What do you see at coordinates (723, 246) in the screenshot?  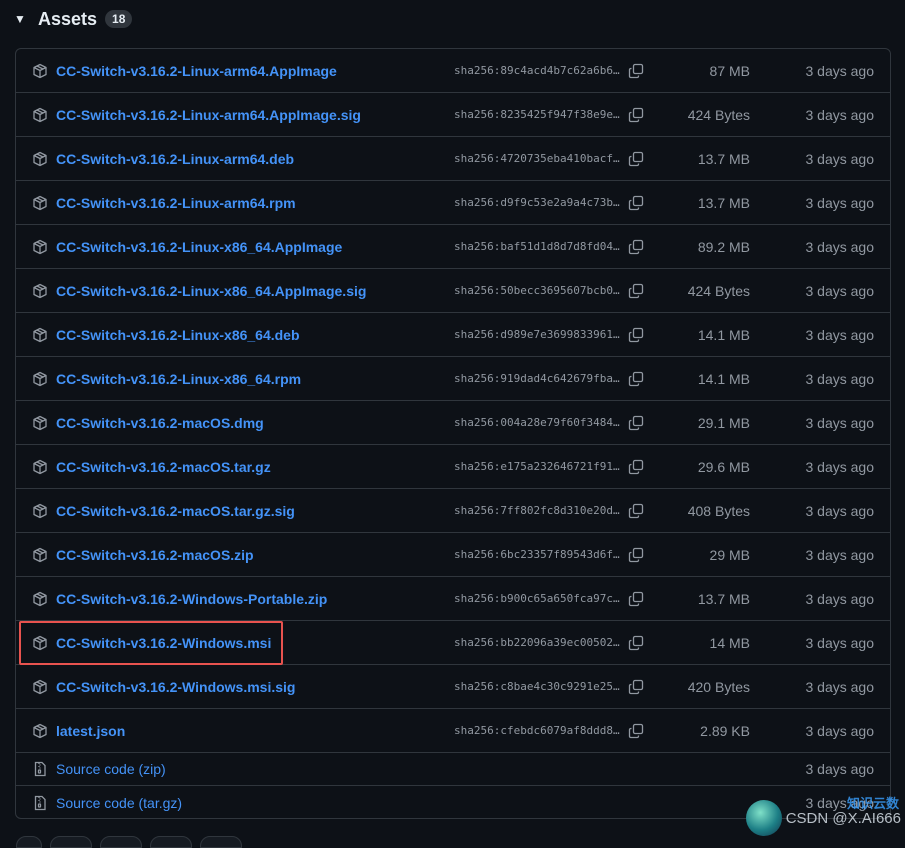 I see `asset-size: 89.2 MB` at bounding box center [723, 246].